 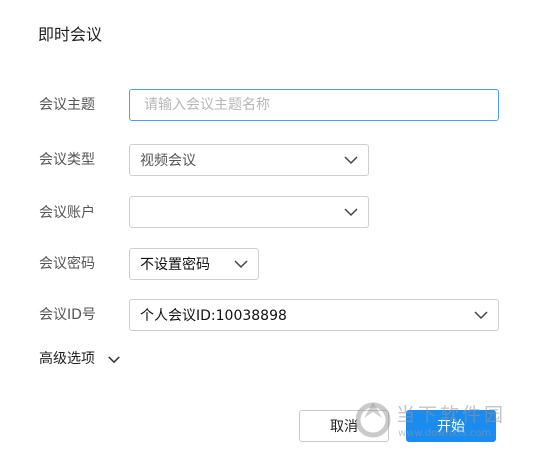 What do you see at coordinates (249, 212) in the screenshot?
I see `account-select` at bounding box center [249, 212].